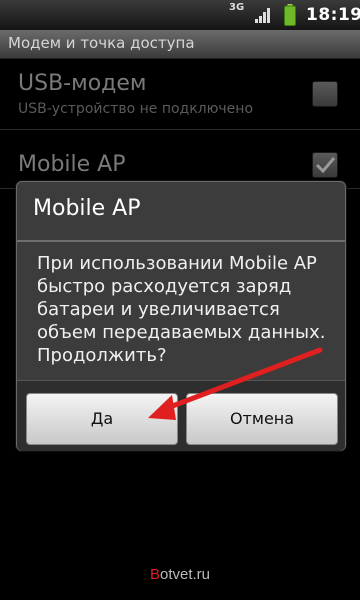  Describe the element at coordinates (82, 83) in the screenshot. I see `setting-title: USB-модем` at that location.